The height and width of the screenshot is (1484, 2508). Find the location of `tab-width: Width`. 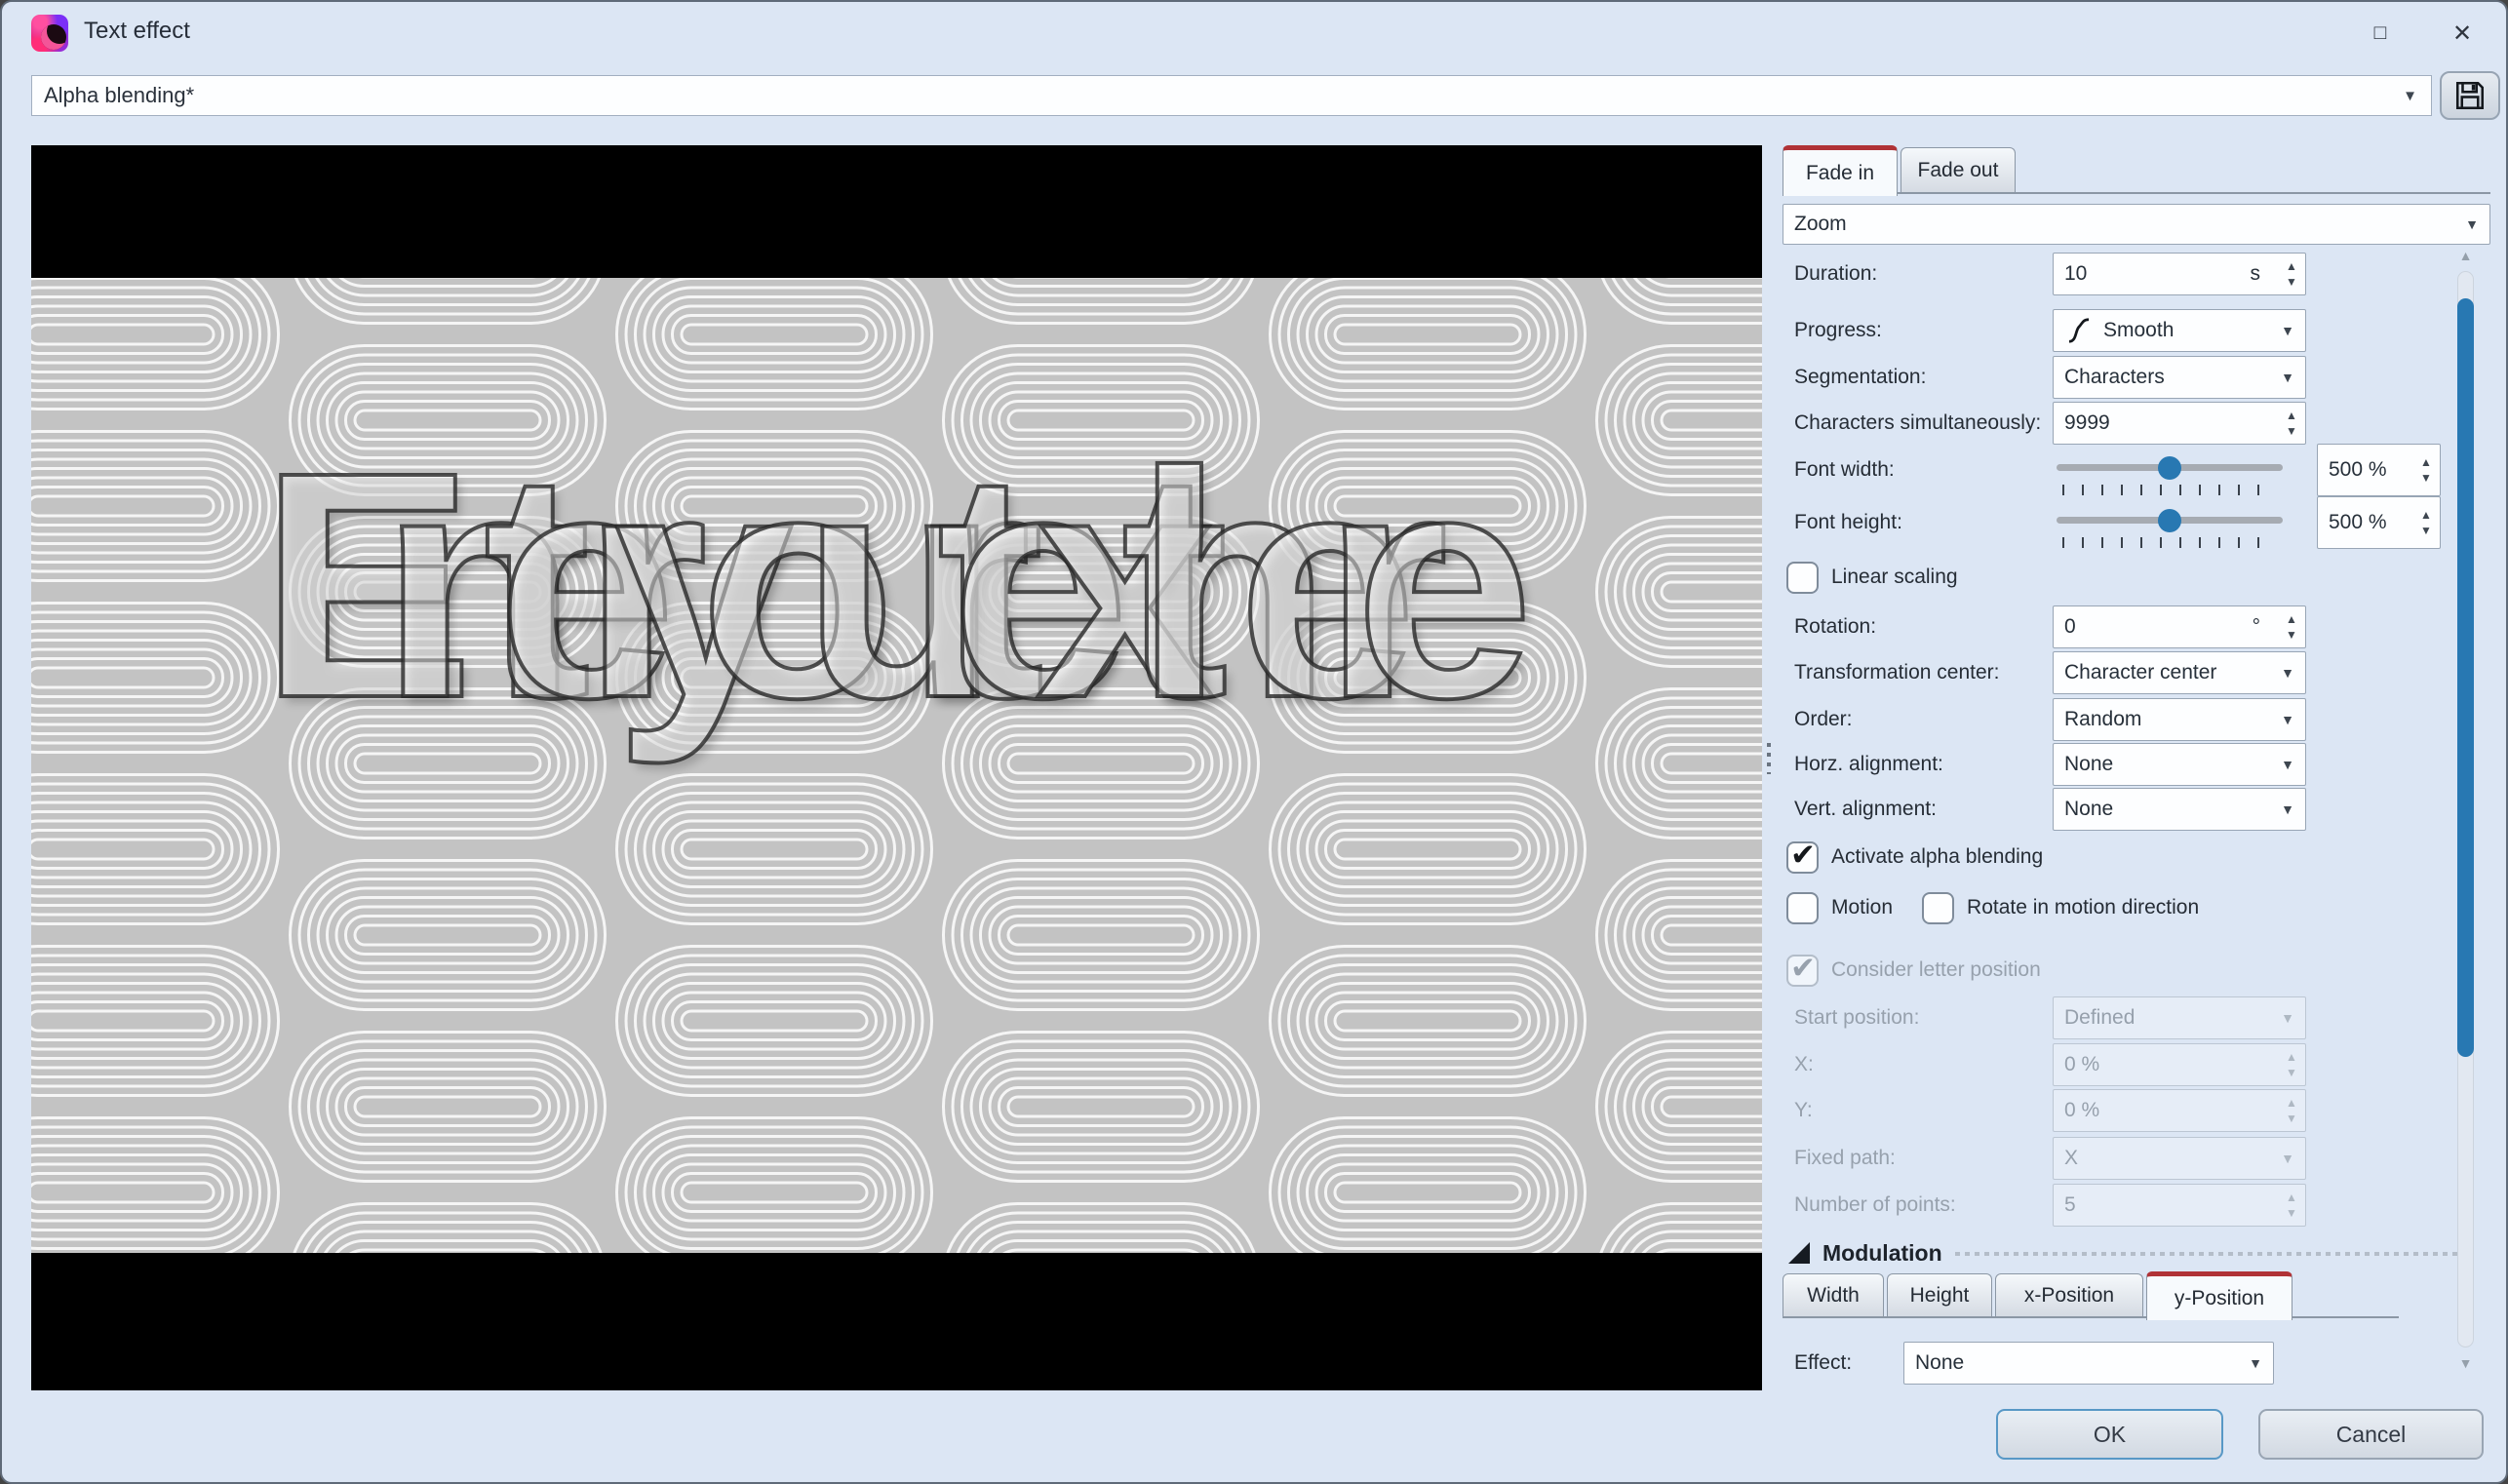

tab-width: Width is located at coordinates (1833, 1294).